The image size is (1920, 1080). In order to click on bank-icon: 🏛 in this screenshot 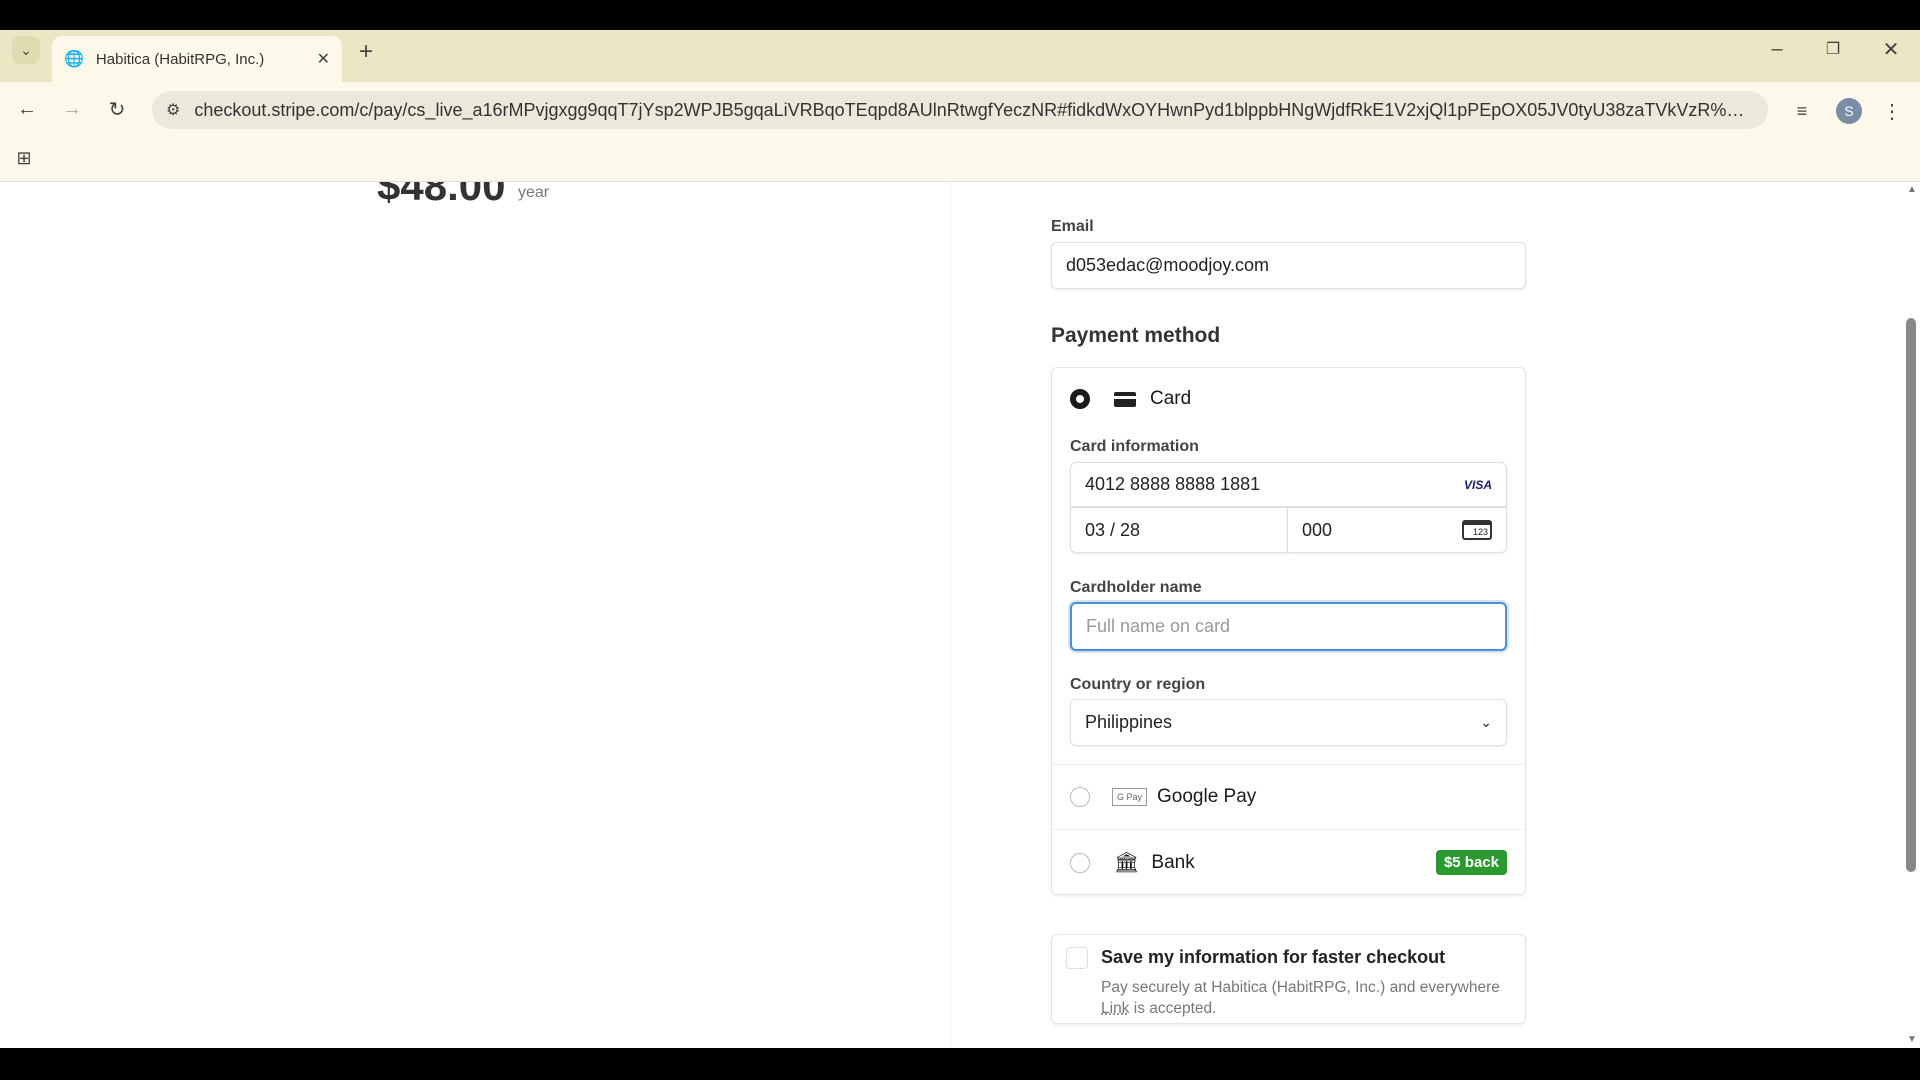, I will do `click(1127, 863)`.